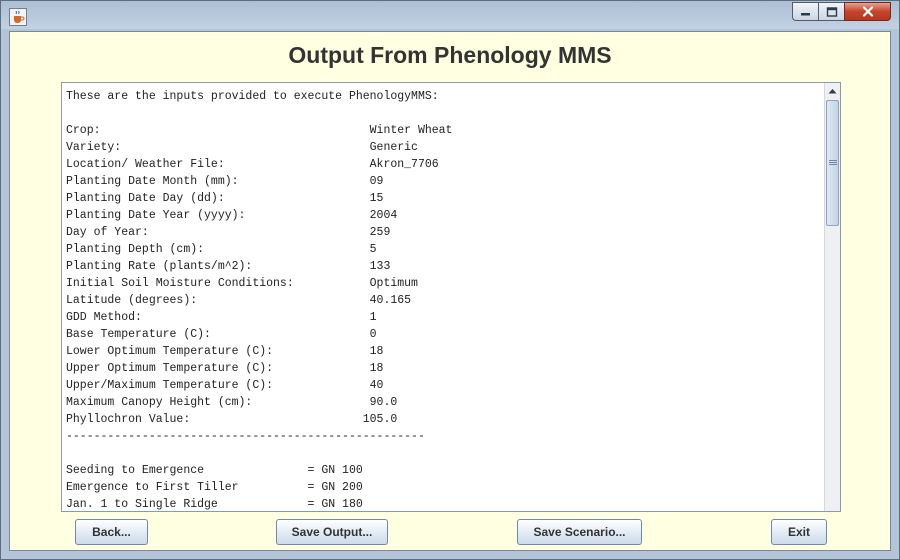 Image resolution: width=900 pixels, height=560 pixels. What do you see at coordinates (450, 16) in the screenshot?
I see `title-bar` at bounding box center [450, 16].